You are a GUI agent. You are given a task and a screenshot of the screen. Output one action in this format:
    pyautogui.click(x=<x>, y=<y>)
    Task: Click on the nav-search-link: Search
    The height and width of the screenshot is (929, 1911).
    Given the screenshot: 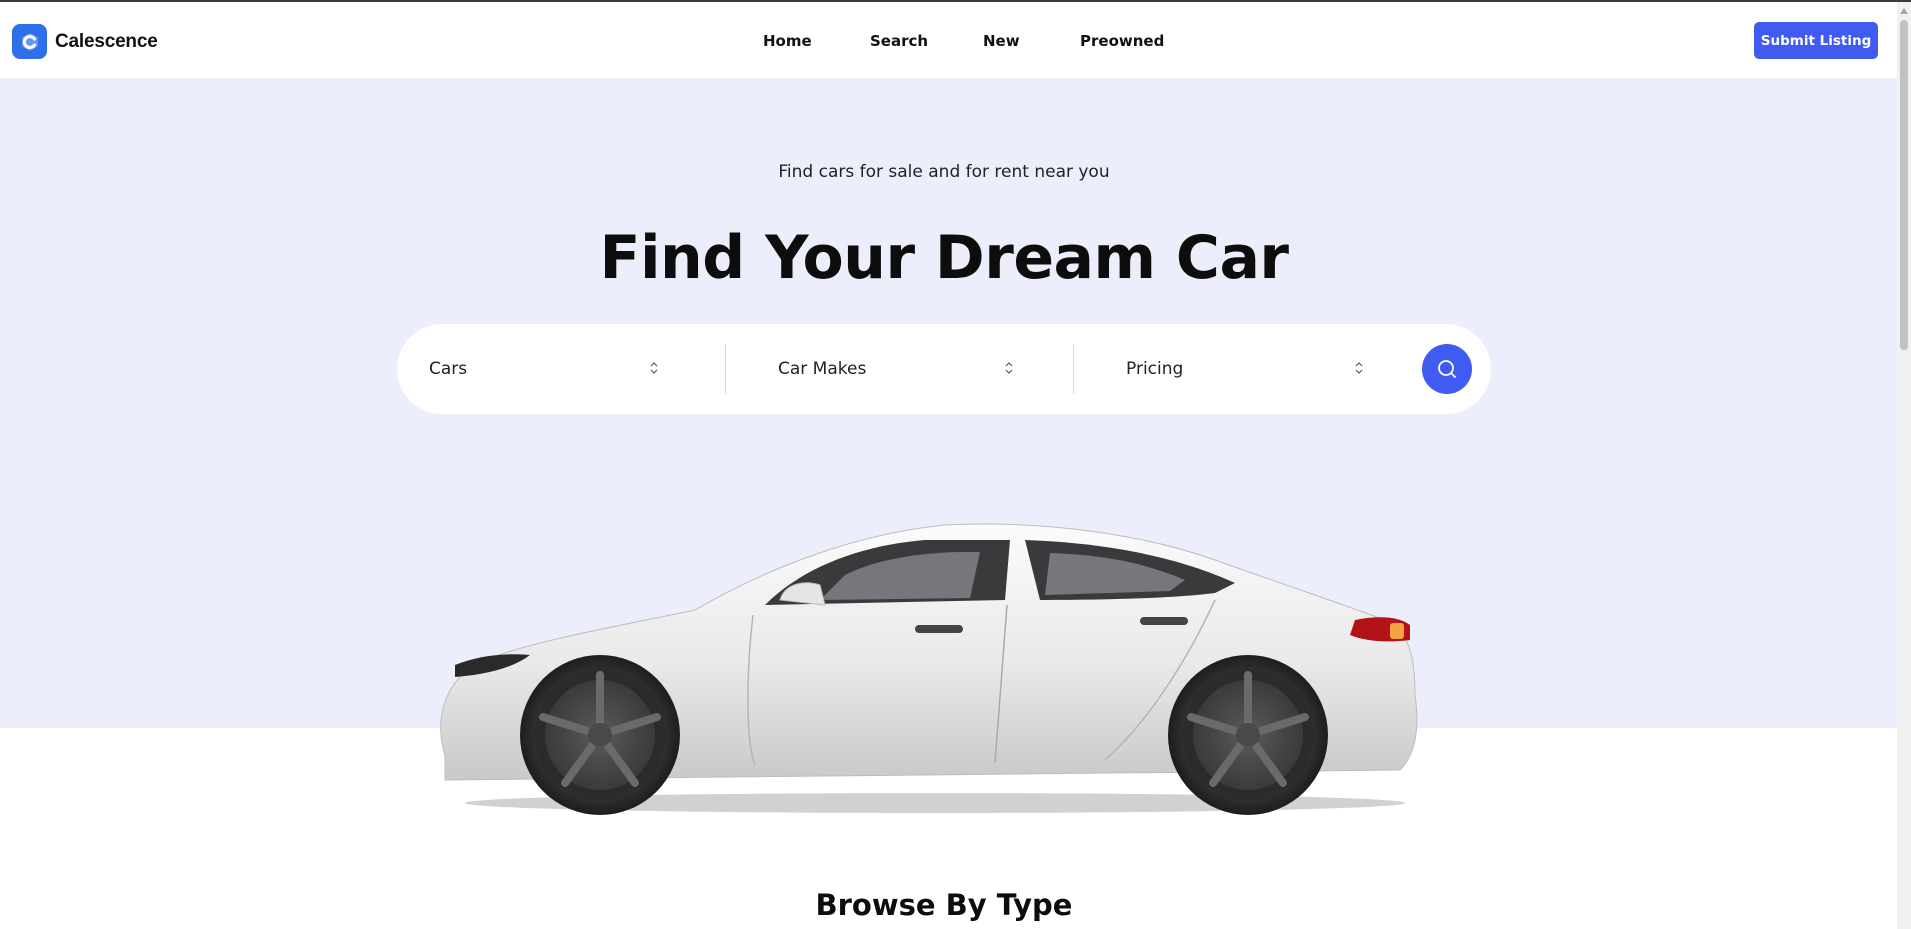 What is the action you would take?
    pyautogui.click(x=899, y=41)
    